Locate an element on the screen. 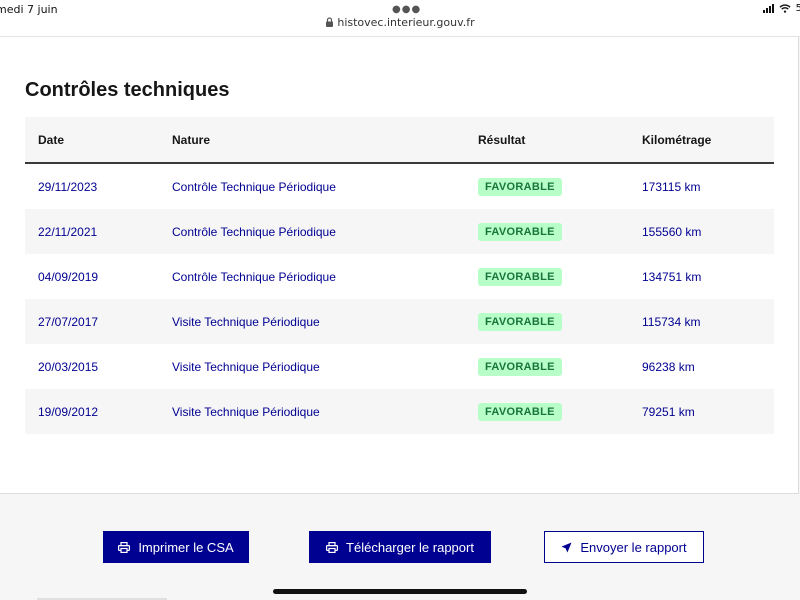 This screenshot has height=600, width=800. status-time: medi 7 juin is located at coordinates (29, 9).